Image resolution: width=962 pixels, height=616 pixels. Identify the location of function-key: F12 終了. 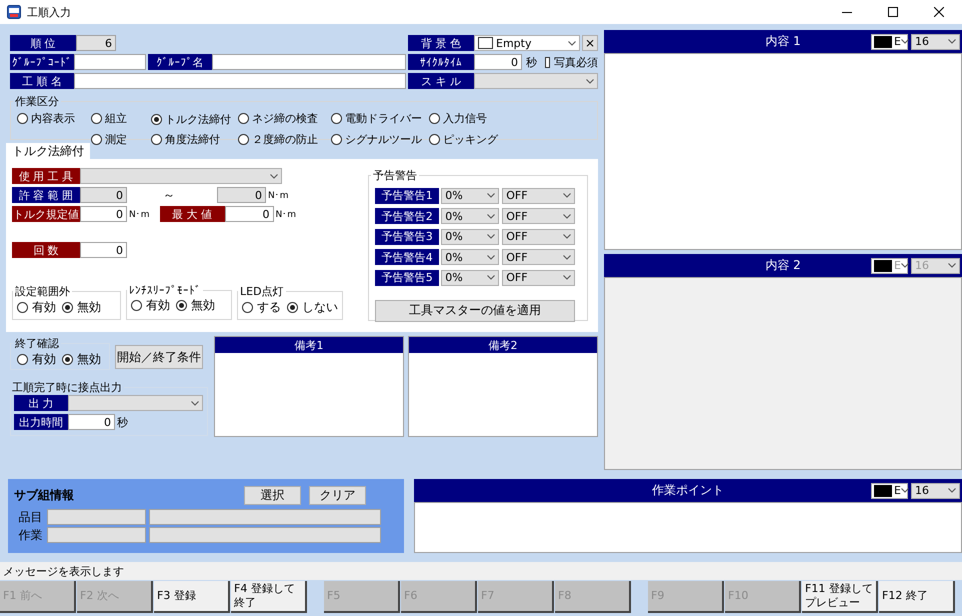
(917, 597).